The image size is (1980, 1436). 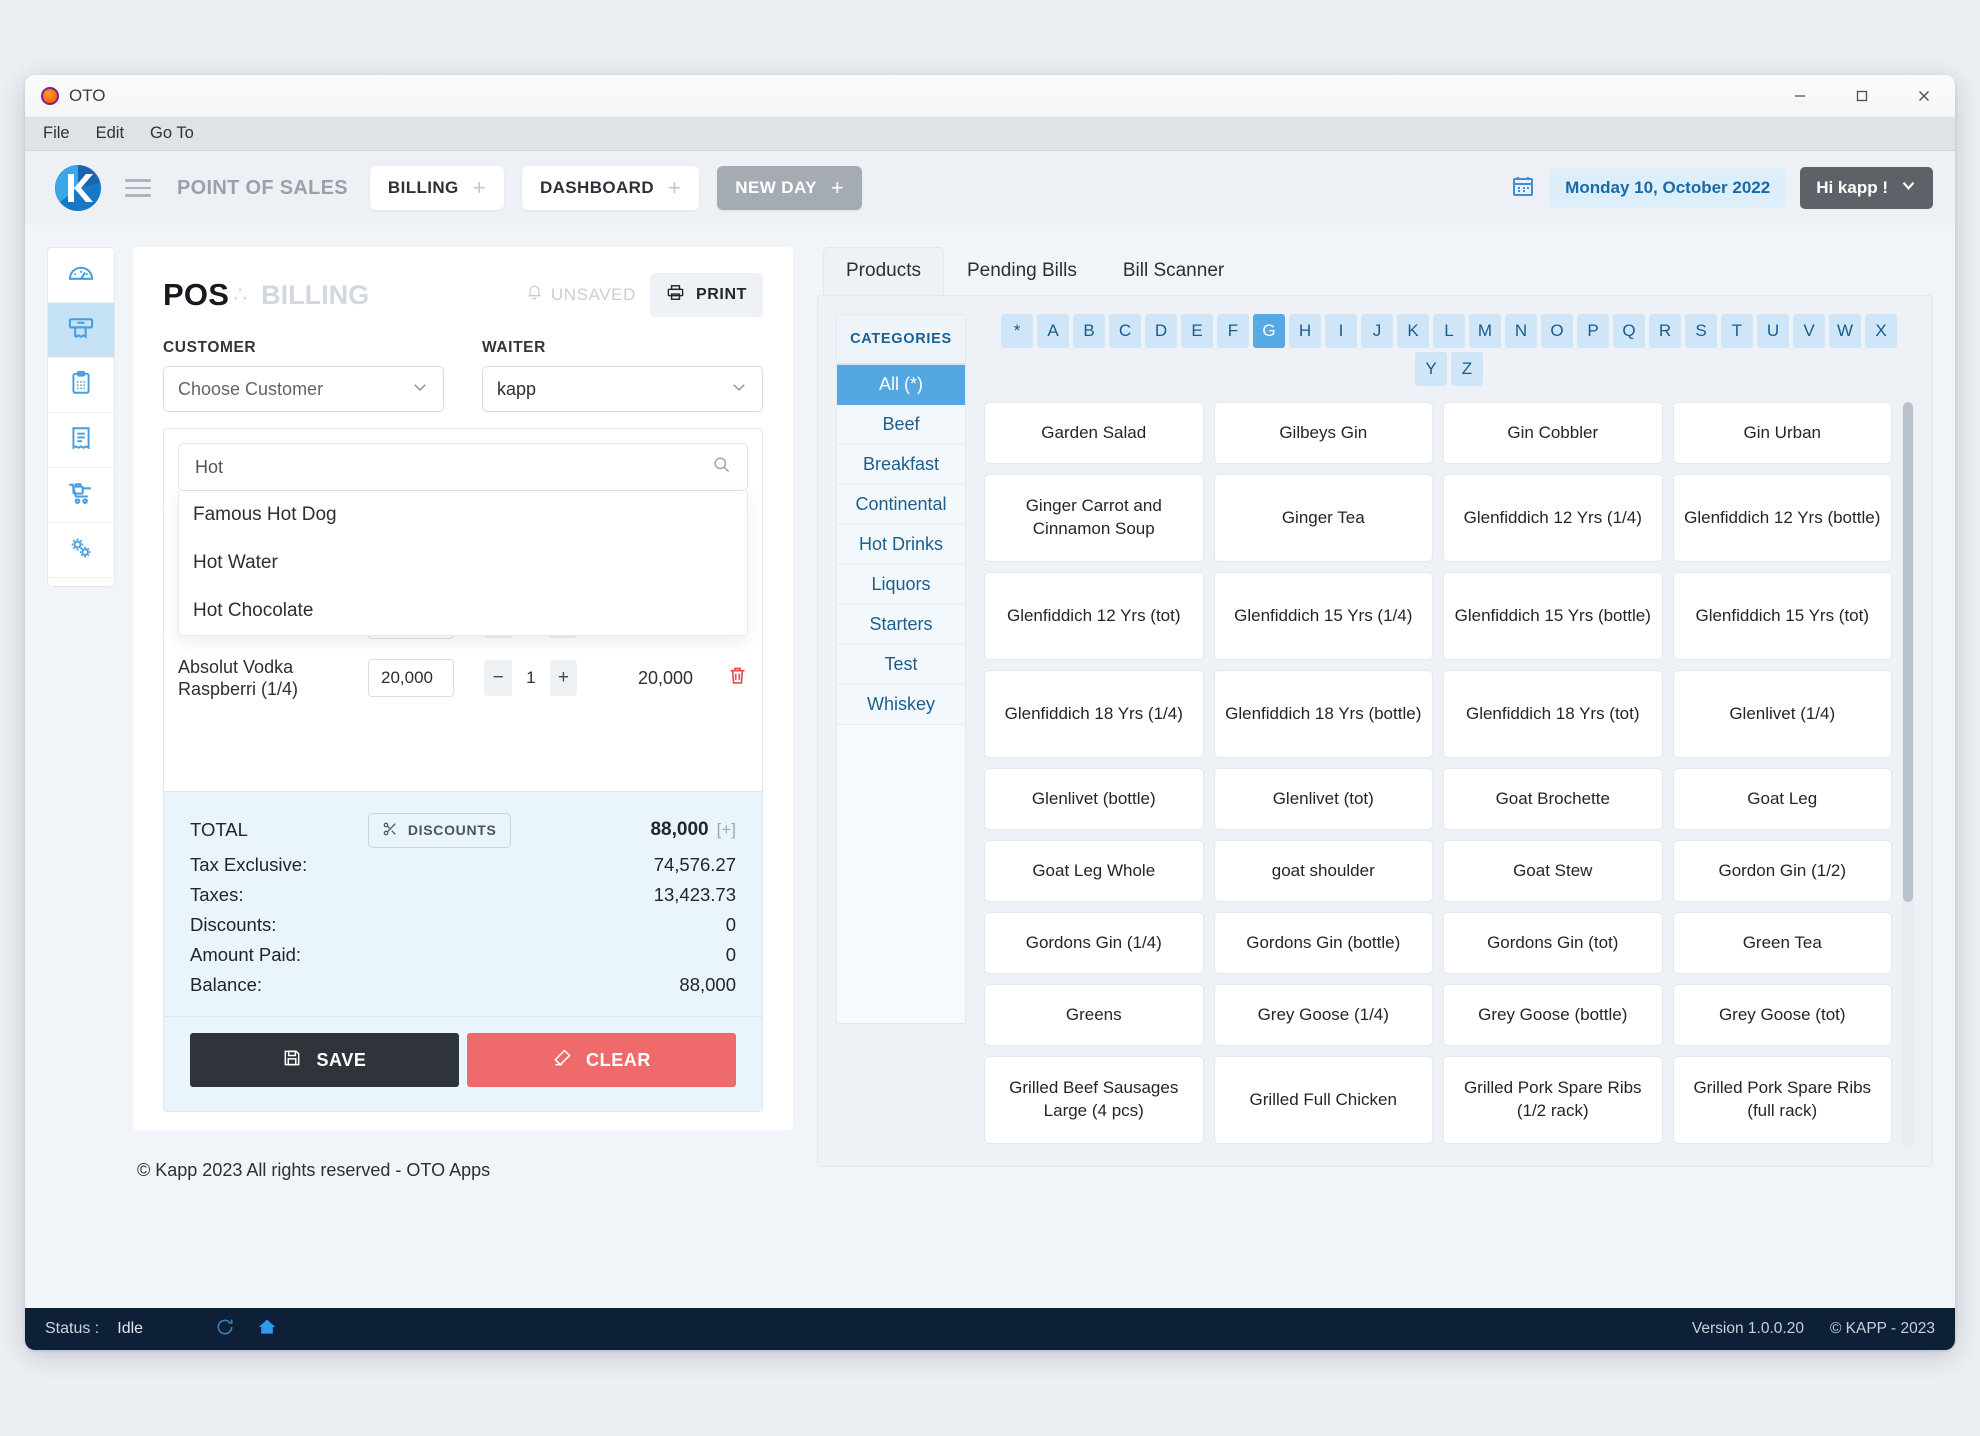 What do you see at coordinates (1173, 271) in the screenshot?
I see `tab-bill-scanner: Bill Scanner` at bounding box center [1173, 271].